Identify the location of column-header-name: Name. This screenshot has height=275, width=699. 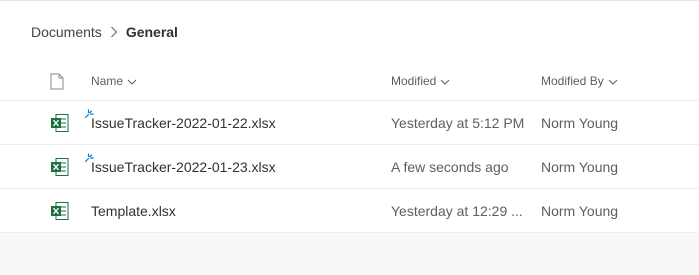
(114, 81).